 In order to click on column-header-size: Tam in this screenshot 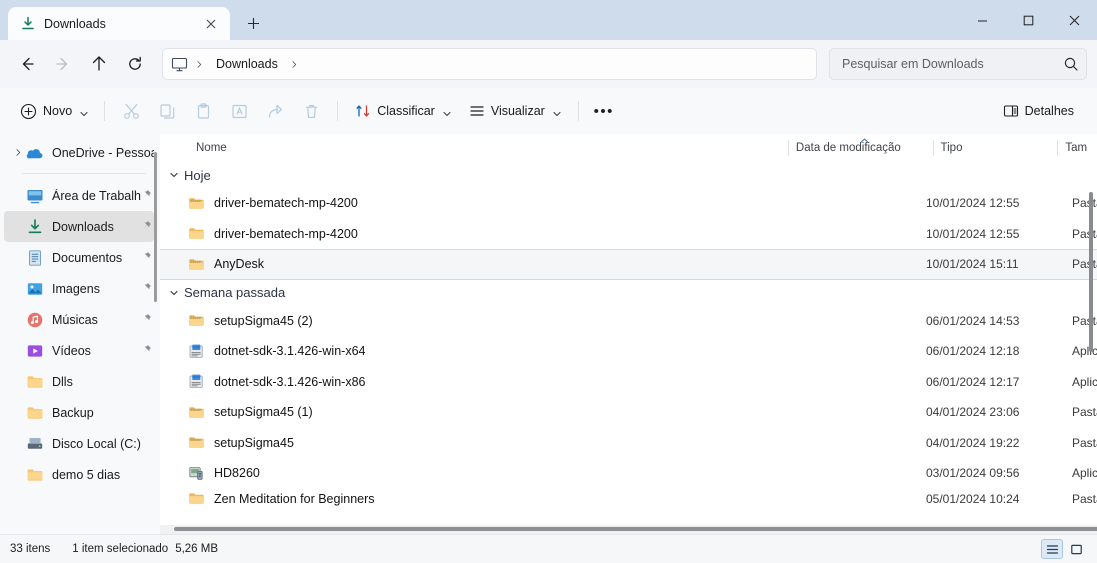, I will do `click(1077, 148)`.